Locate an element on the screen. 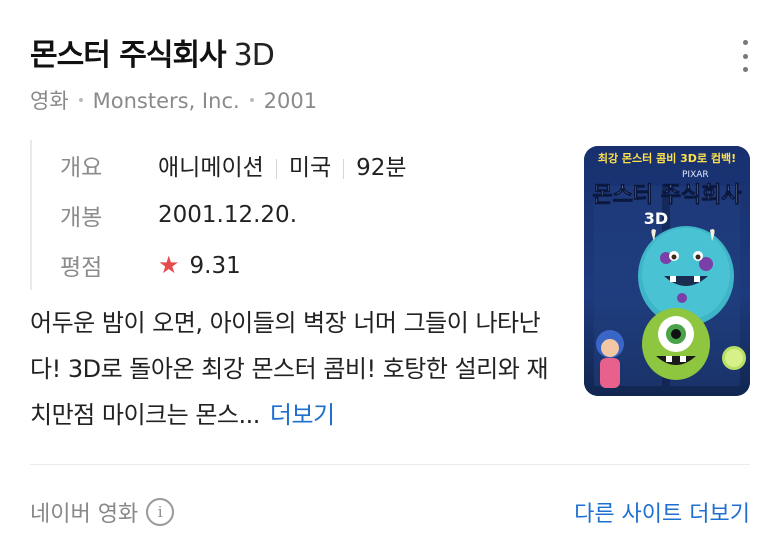  movie-poster: 최강 몬스터 콤비 3D로 컴백! PIXAR 몬스터 주식회사 3D is located at coordinates (667, 271).